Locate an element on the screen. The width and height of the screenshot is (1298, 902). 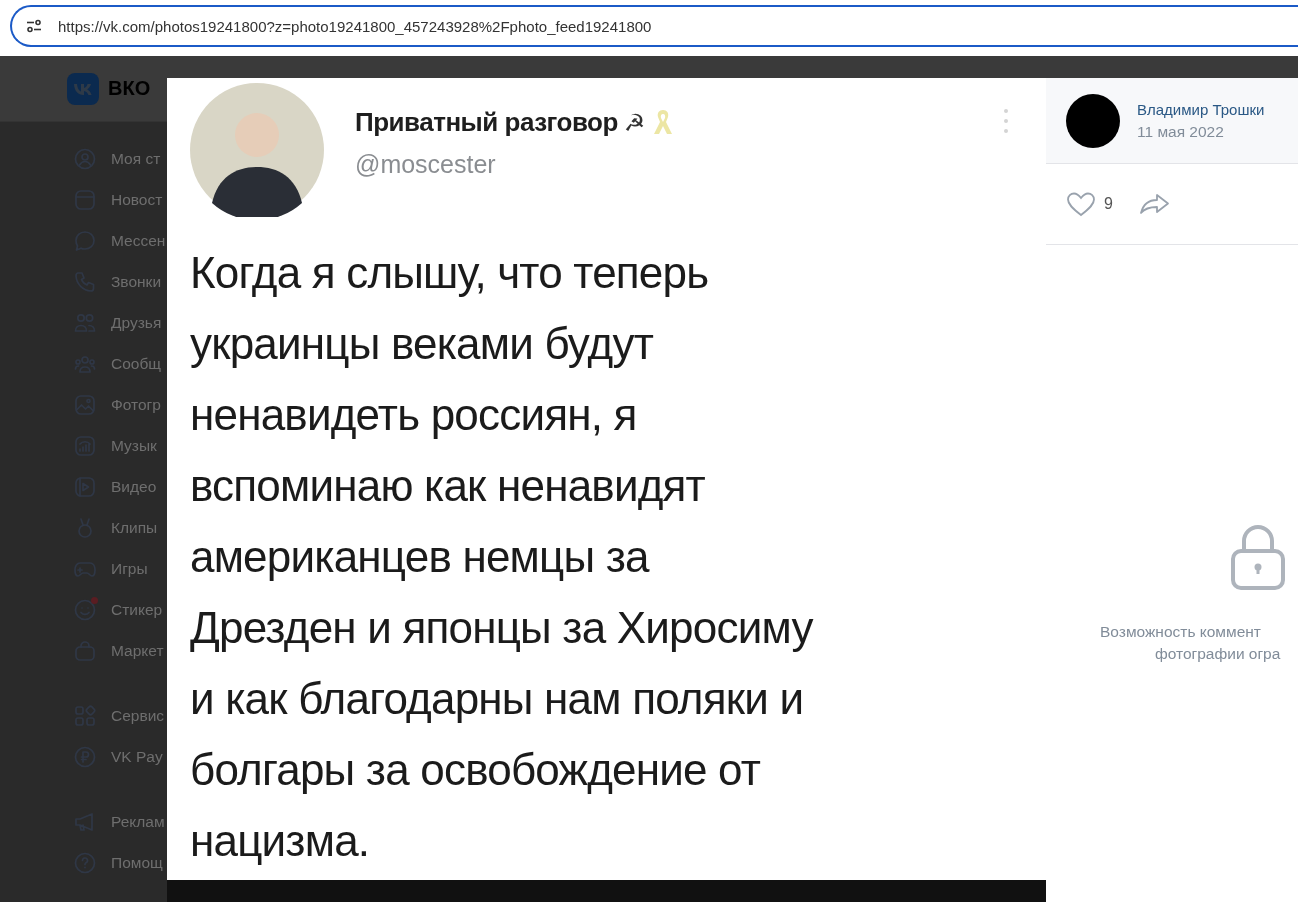
notice-text: Возможность коммент is located at coordinates (1181, 632).